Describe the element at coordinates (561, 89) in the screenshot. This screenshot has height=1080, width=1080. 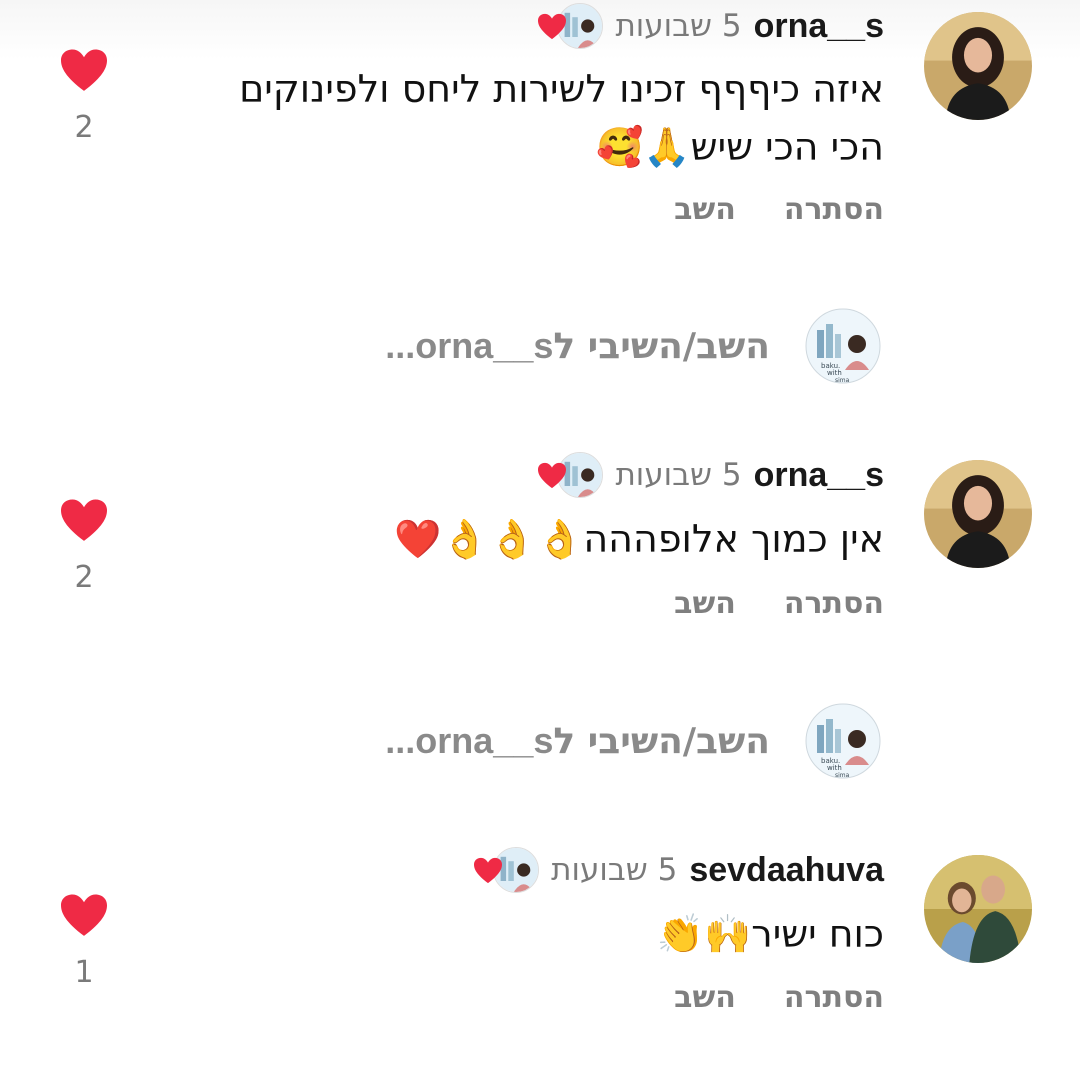
I see `comment-line: איזה כיףףף זכינו לשירות ליחס ולפינוקים` at that location.